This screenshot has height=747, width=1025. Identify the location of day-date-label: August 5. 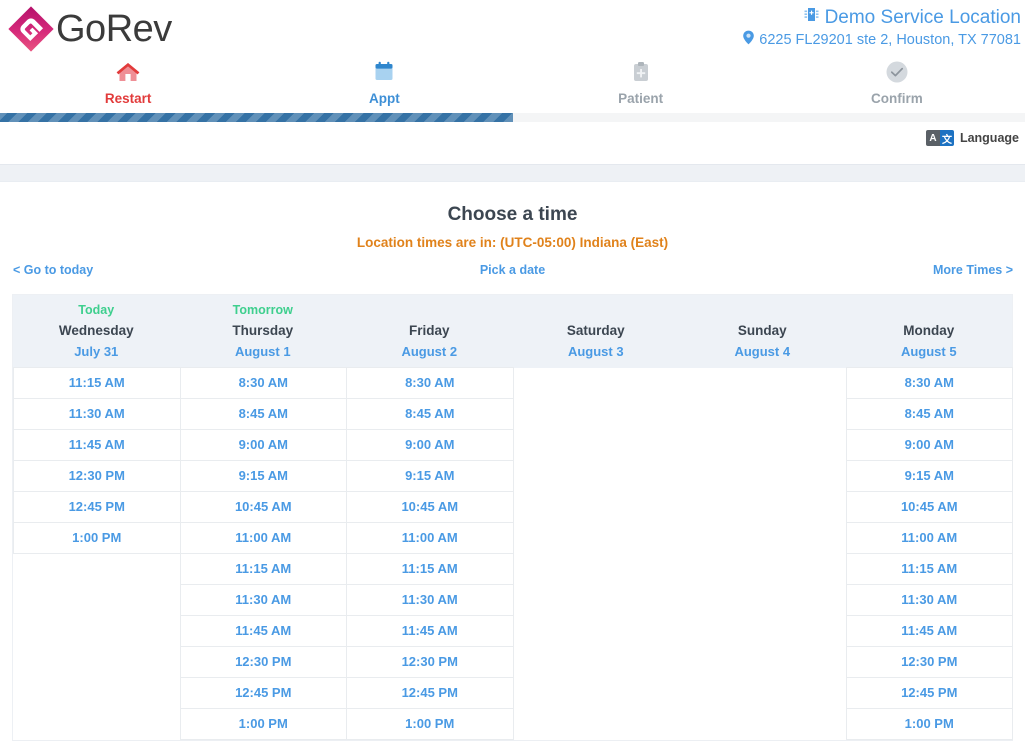
(929, 351).